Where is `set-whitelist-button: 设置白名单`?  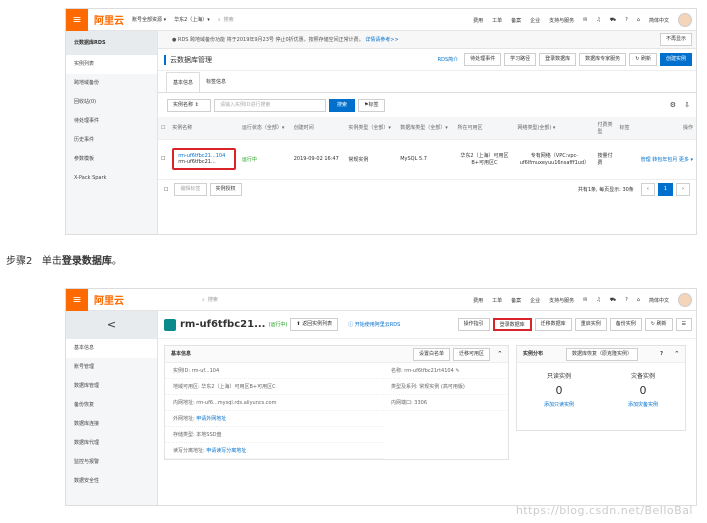
set-whitelist-button: 设置白名单 is located at coordinates (431, 354).